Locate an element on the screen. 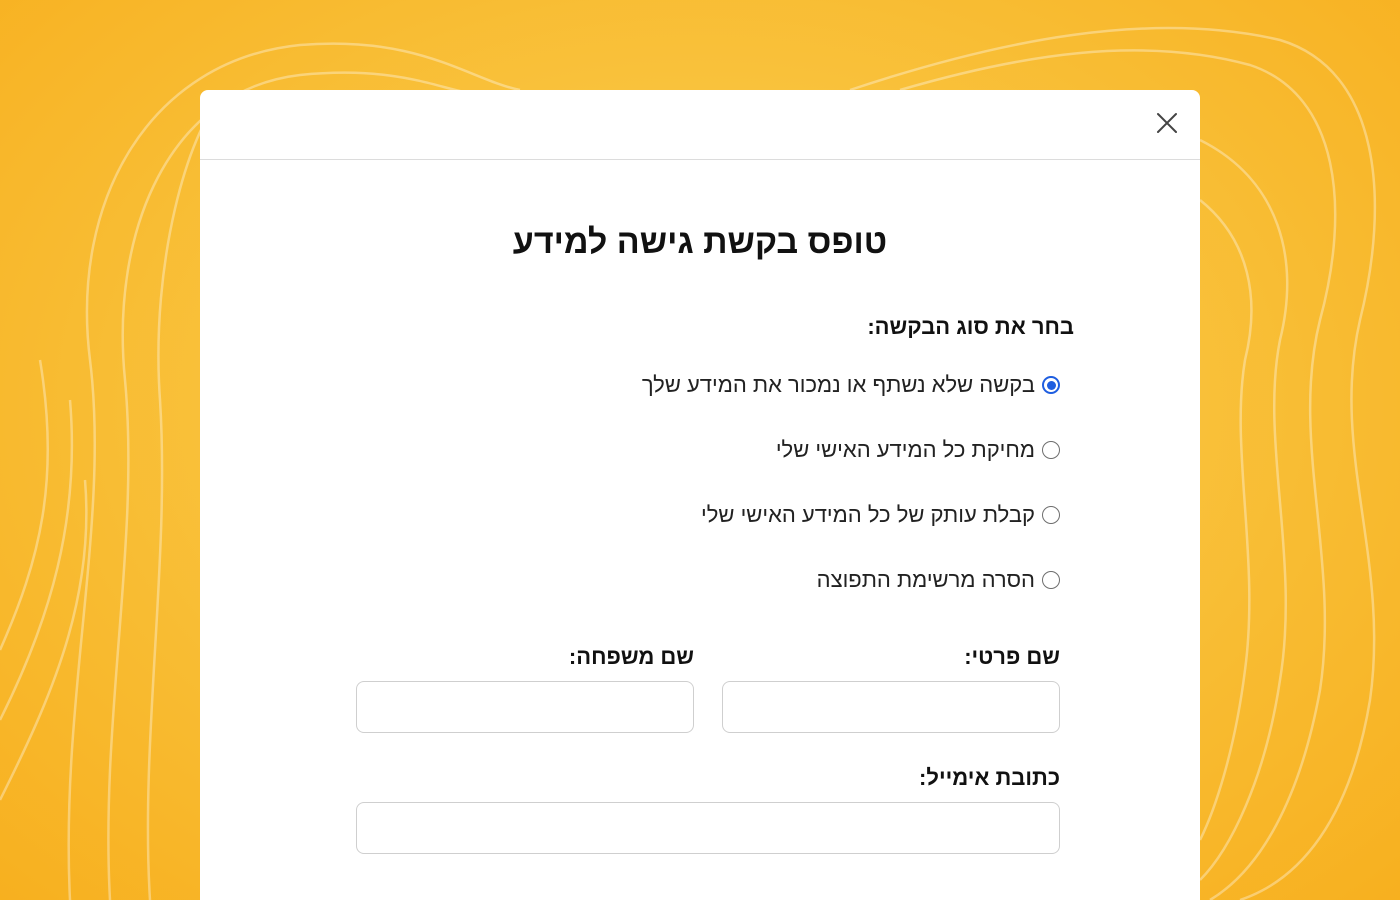 The image size is (1400, 900). last-name-label: שם משפחה: is located at coordinates (631, 656).